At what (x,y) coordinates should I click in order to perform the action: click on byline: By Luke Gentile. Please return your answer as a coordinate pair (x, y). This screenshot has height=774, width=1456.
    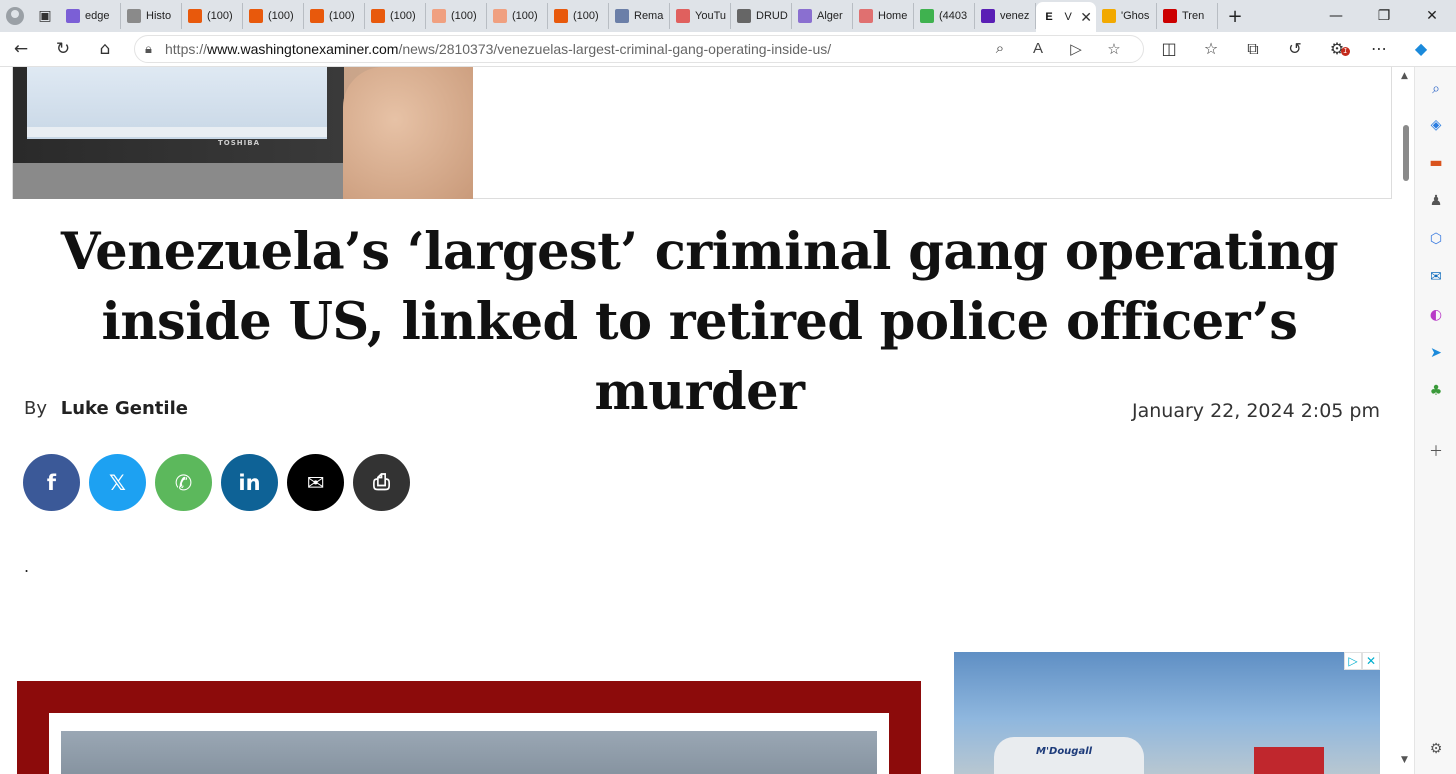
    Looking at the image, I should click on (106, 408).